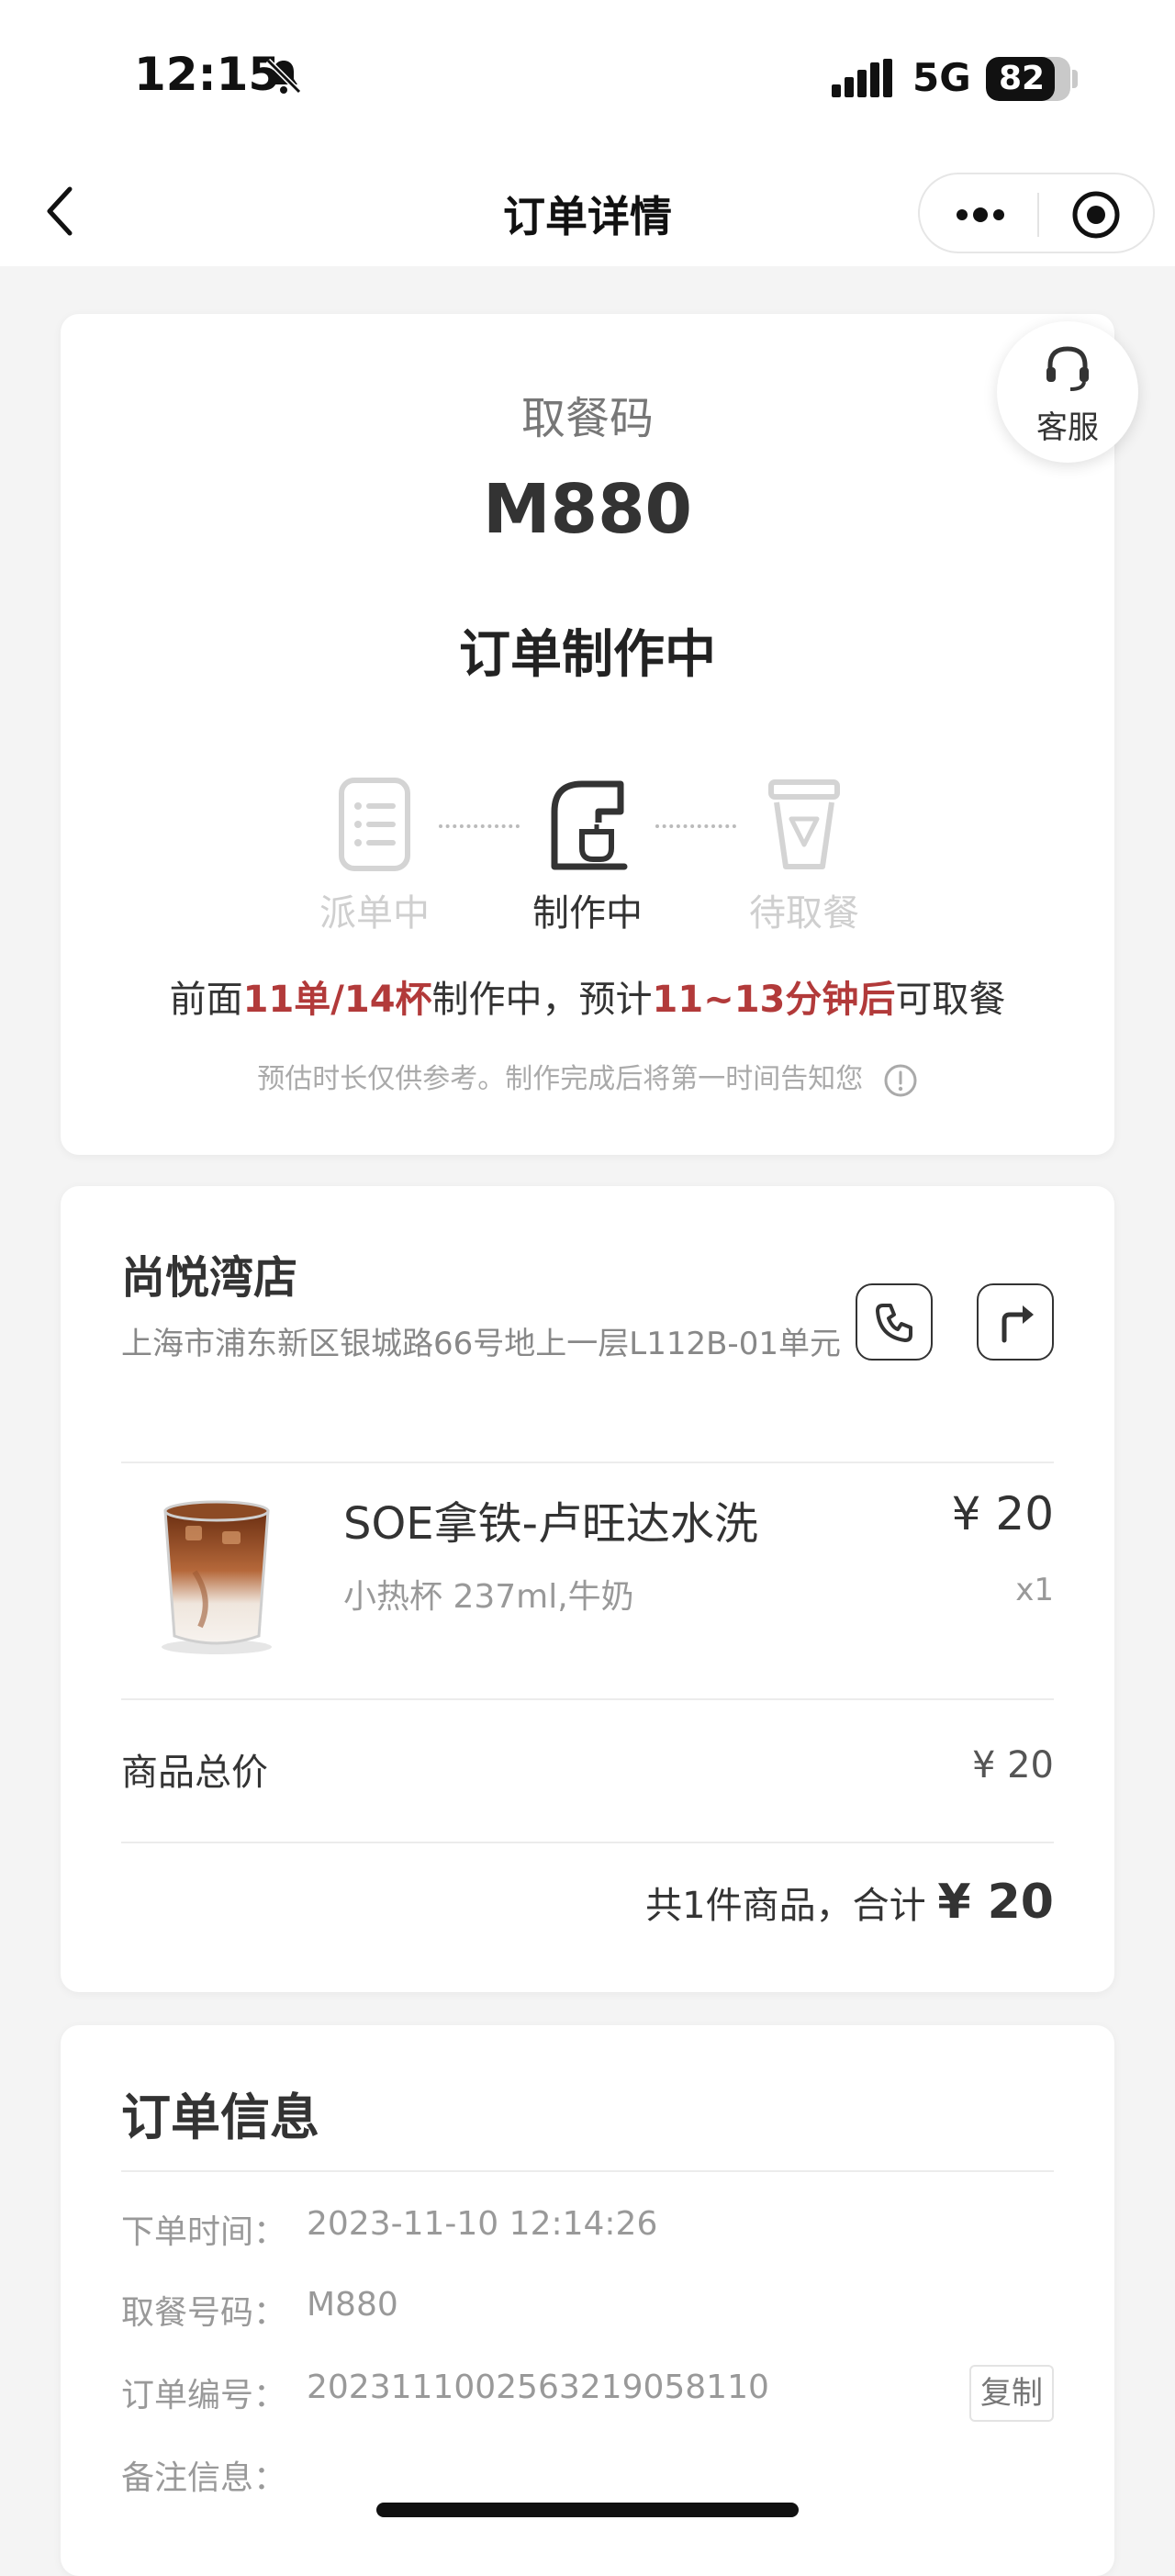  Describe the element at coordinates (1034, 1590) in the screenshot. I see `product-quantity: x1` at that location.